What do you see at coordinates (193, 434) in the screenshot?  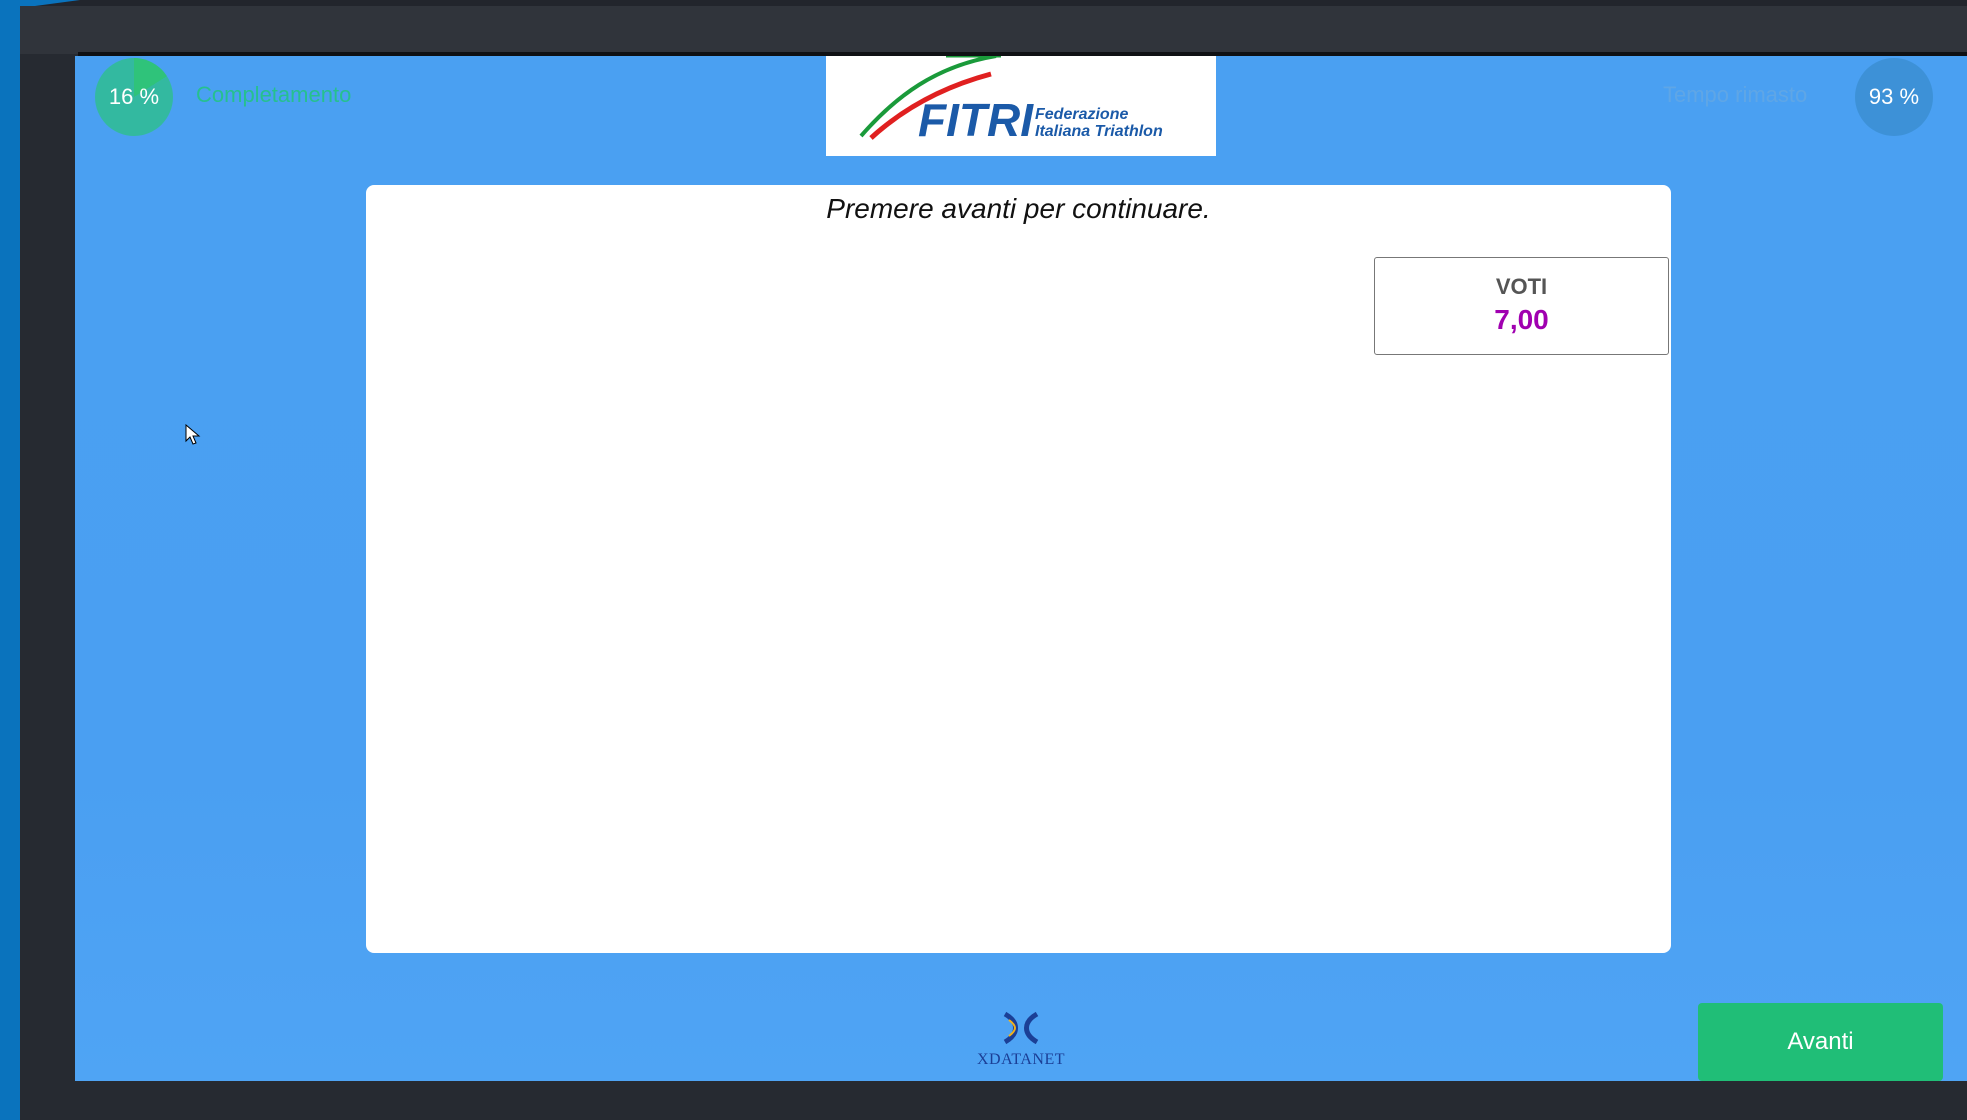 I see `mouse-cursor-icon` at bounding box center [193, 434].